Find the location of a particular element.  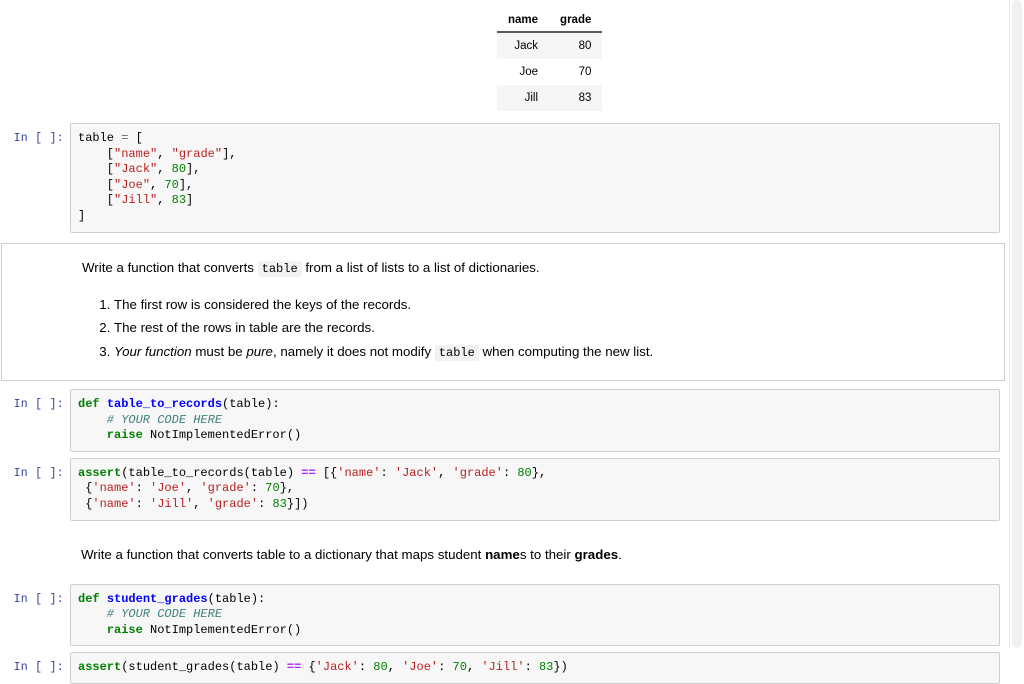

cell-grade: 83 is located at coordinates (576, 98).